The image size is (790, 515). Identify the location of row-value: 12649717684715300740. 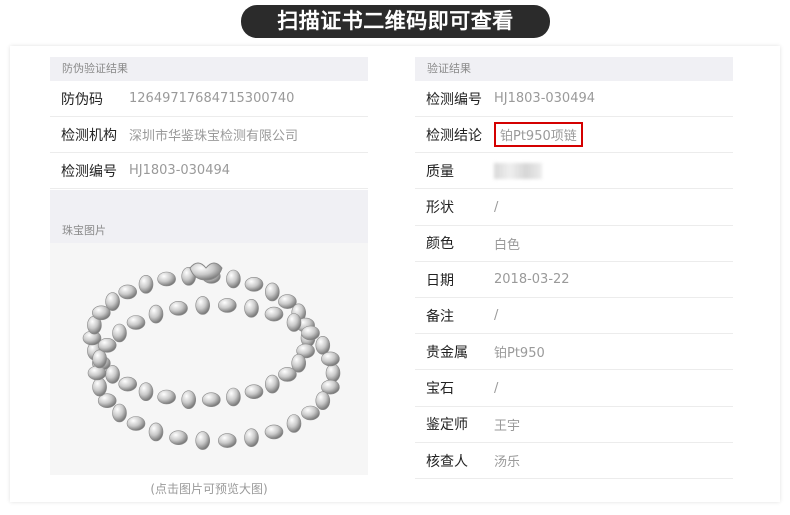
(212, 98).